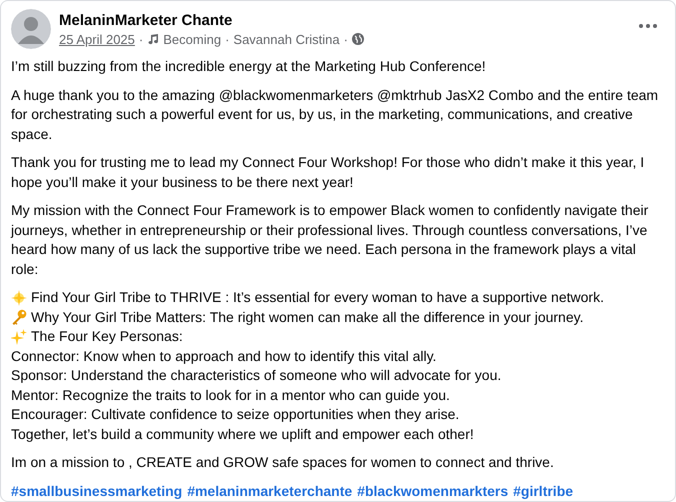  What do you see at coordinates (230, 395) in the screenshot?
I see `post-line: Mentor: Recognize the traits to look for in a mentor who can guide you.` at bounding box center [230, 395].